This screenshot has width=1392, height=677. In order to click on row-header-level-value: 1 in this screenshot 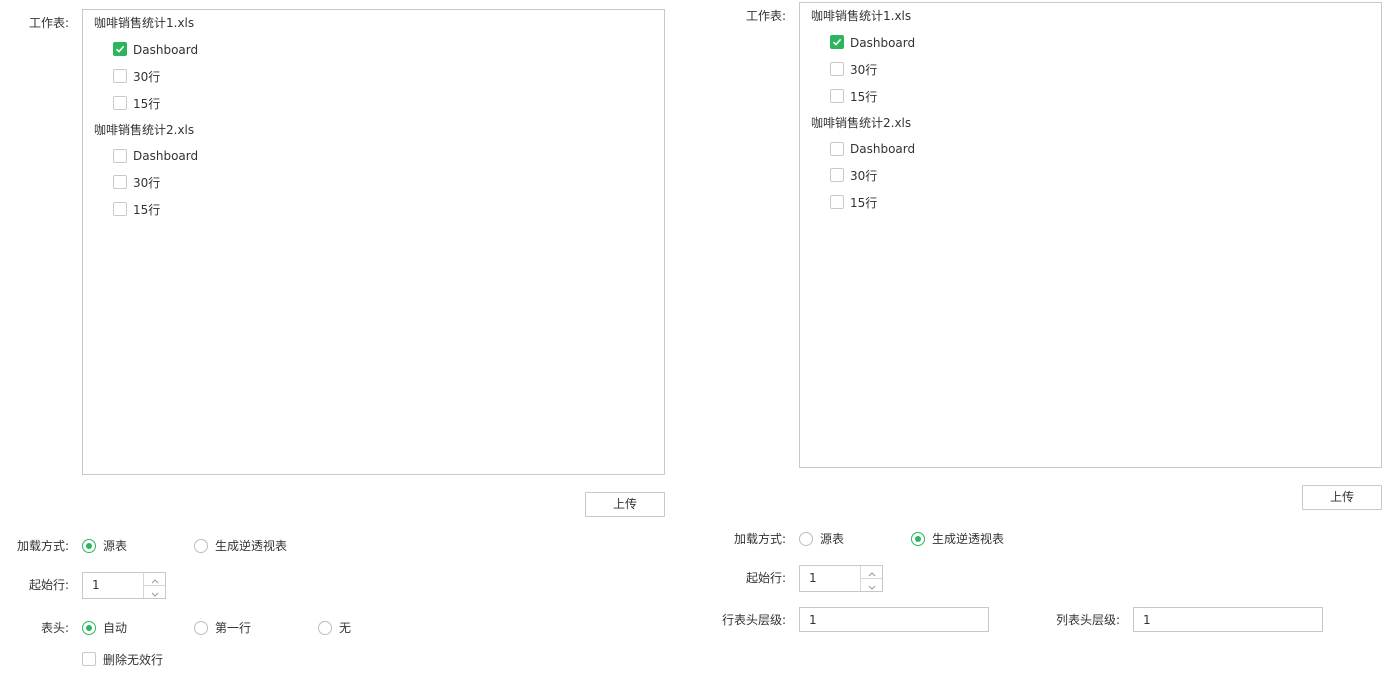, I will do `click(813, 620)`.